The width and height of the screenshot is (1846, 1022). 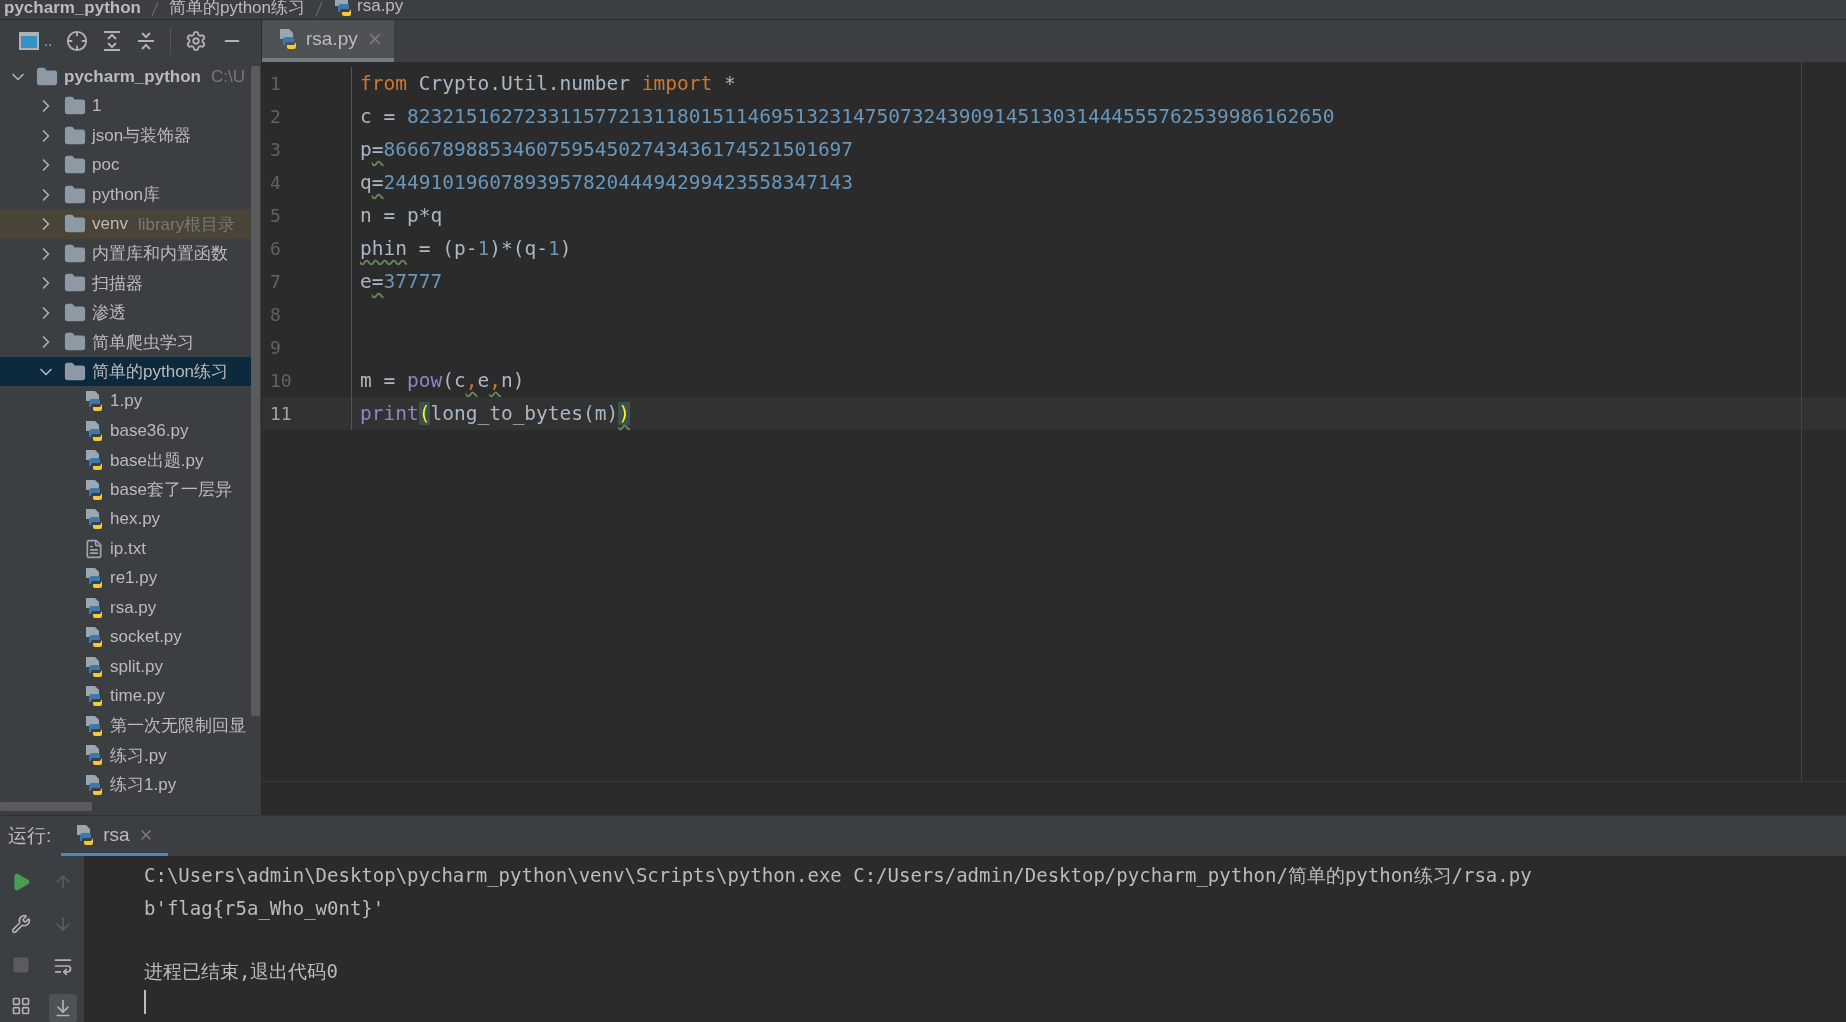 I want to click on tree-item: python库, so click(x=125, y=194).